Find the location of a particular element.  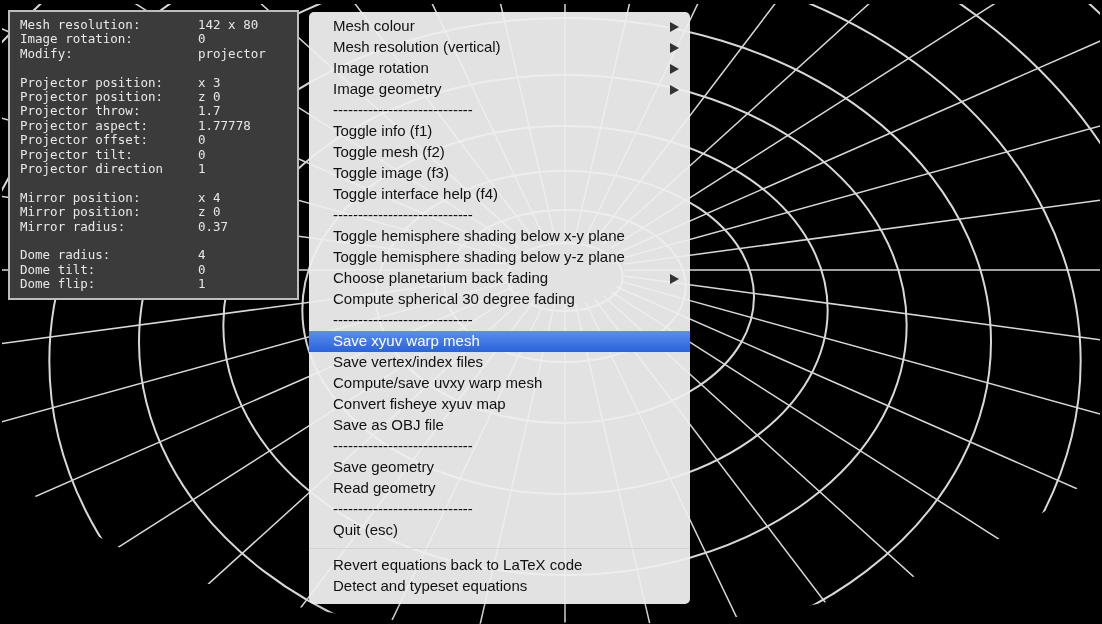

info-label: Projector throw: is located at coordinates (80, 111).